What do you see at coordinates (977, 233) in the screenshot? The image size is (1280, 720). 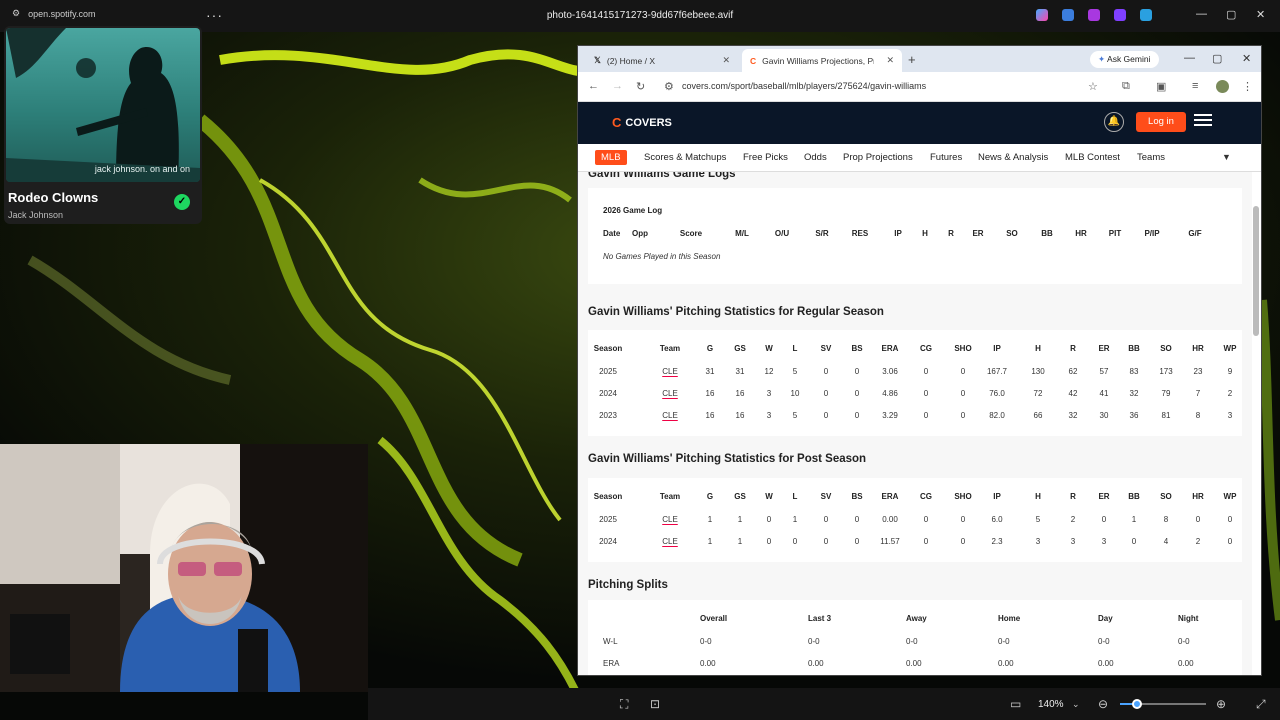 I see `game-log-col-header: ER` at bounding box center [977, 233].